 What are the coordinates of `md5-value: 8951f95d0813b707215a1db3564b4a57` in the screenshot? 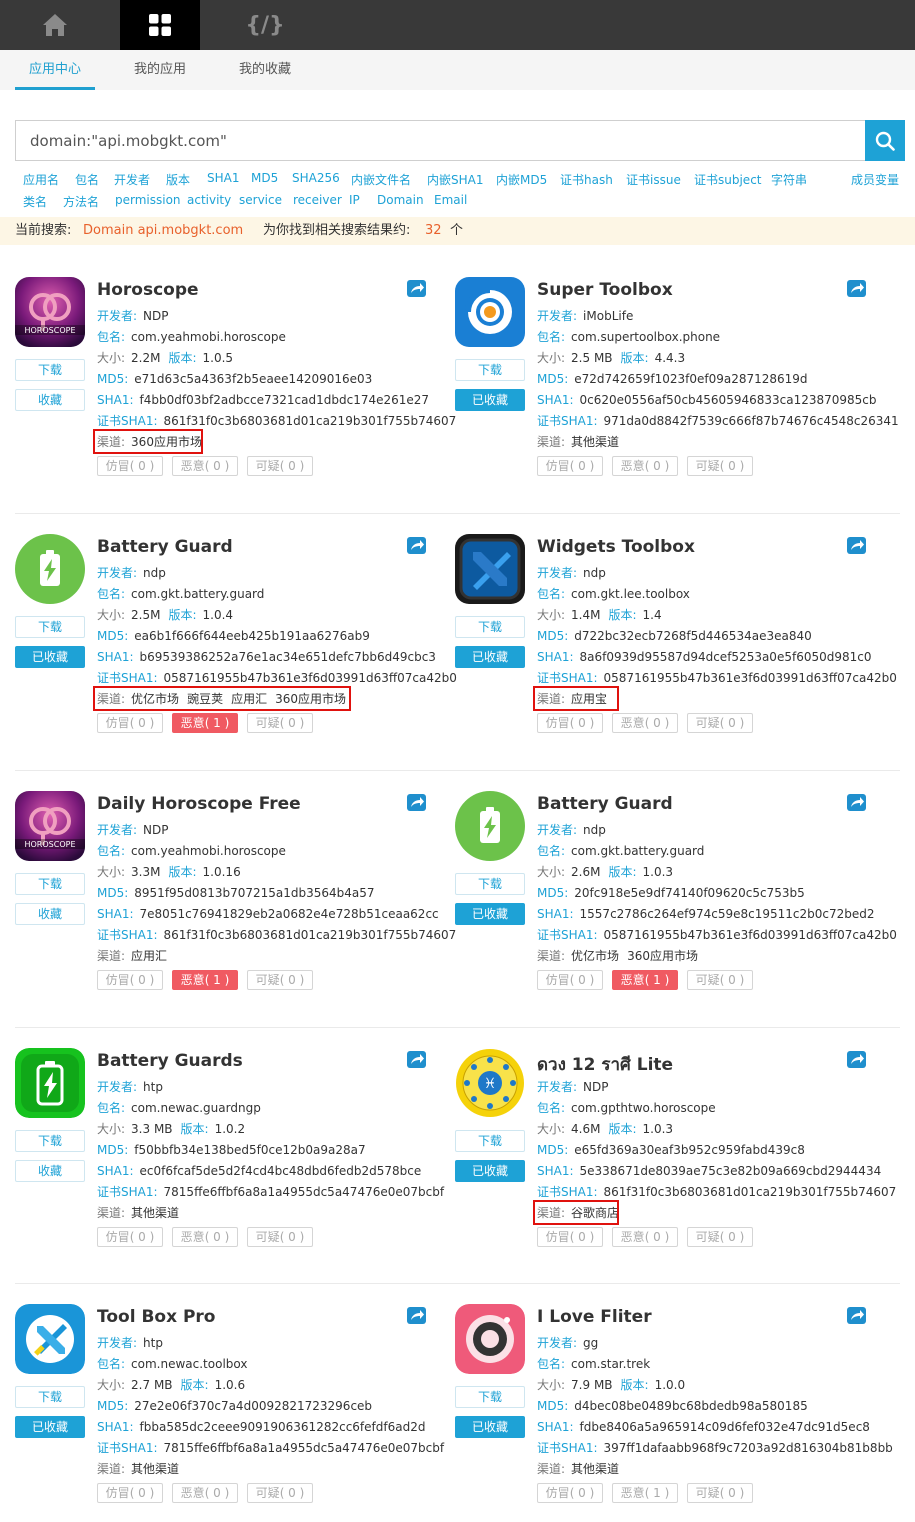 It's located at (254, 893).